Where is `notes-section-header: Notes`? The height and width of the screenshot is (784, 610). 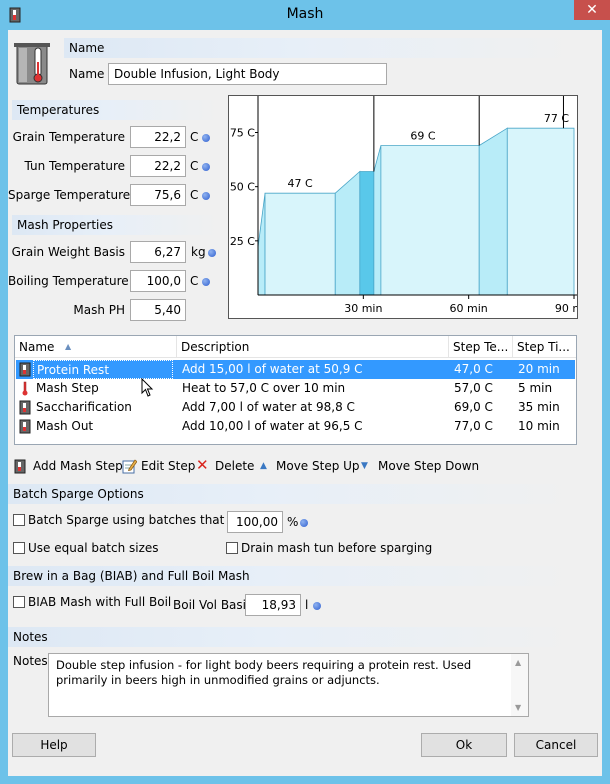
notes-section-header: Notes is located at coordinates (293, 637).